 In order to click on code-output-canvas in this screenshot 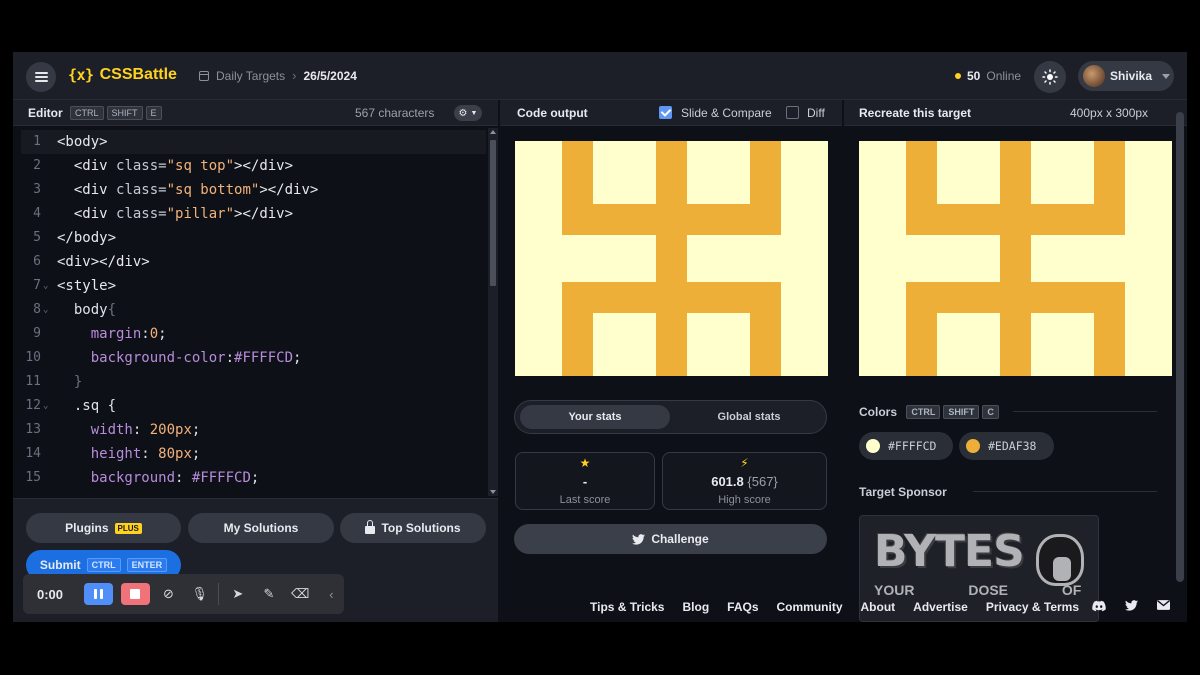, I will do `click(671, 258)`.